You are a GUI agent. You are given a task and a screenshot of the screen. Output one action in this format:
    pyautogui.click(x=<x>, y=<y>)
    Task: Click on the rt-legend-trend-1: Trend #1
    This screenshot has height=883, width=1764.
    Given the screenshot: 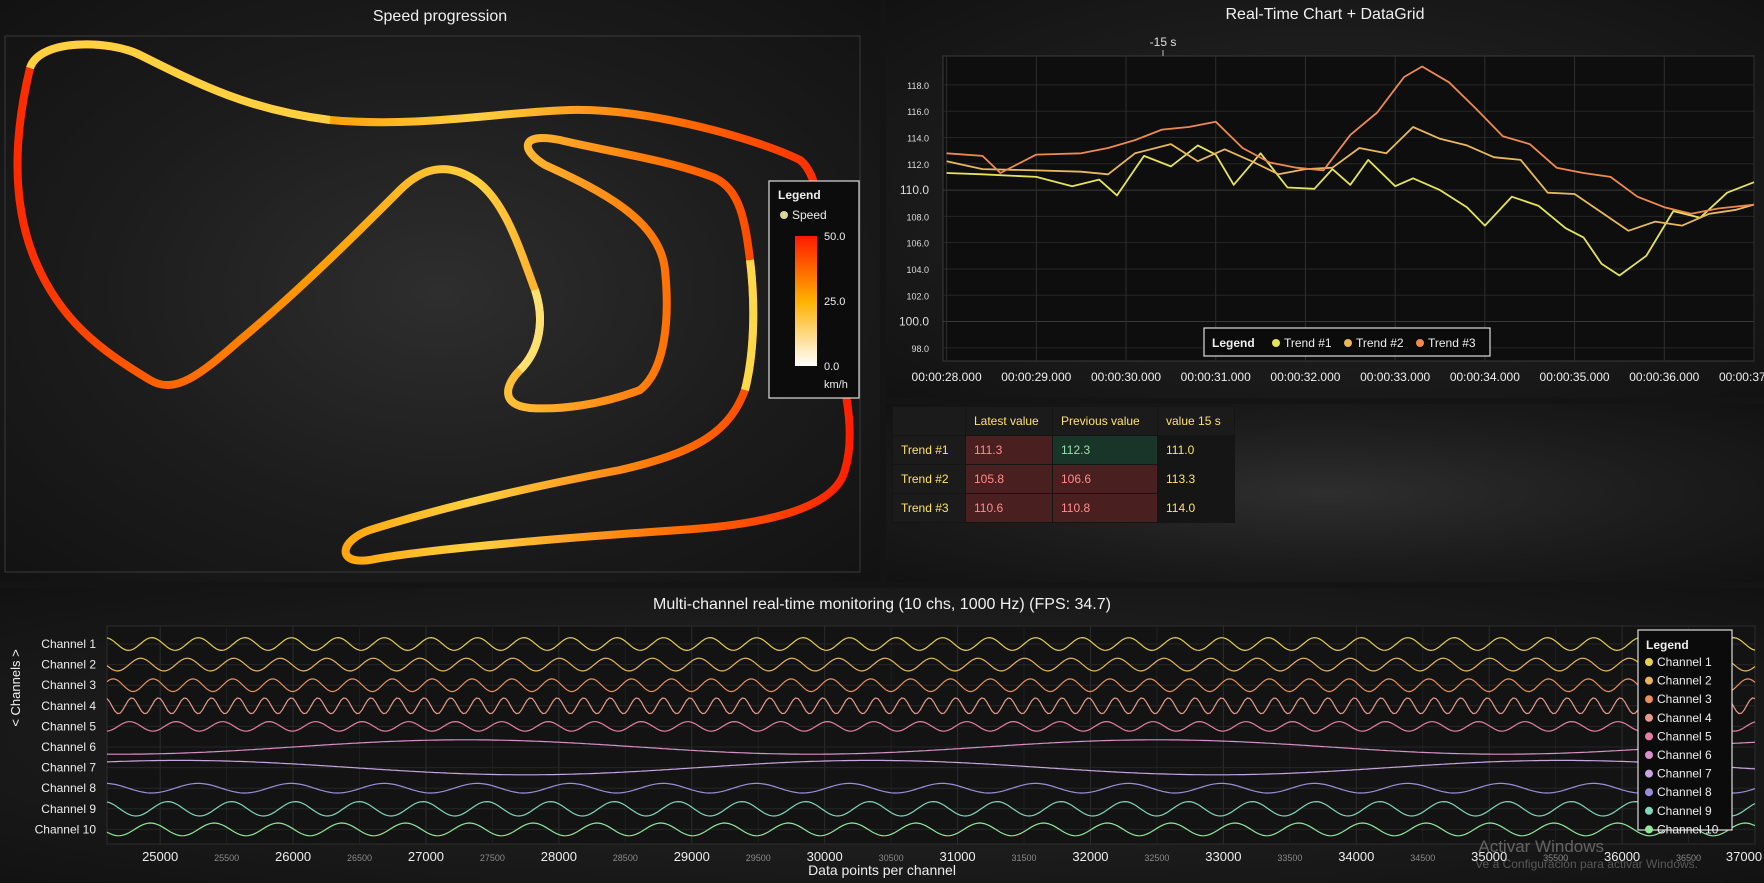 What is the action you would take?
    pyautogui.click(x=1308, y=343)
    